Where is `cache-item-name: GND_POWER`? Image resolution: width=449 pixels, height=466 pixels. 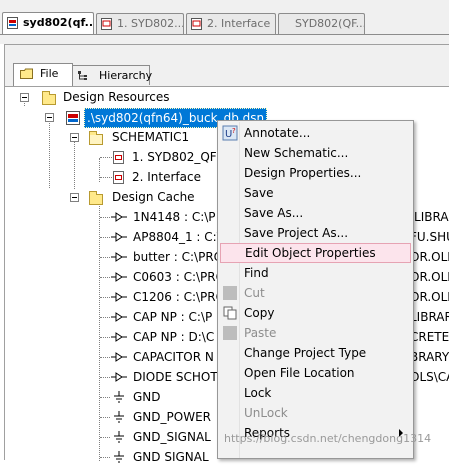 cache-item-name: GND_POWER is located at coordinates (172, 417).